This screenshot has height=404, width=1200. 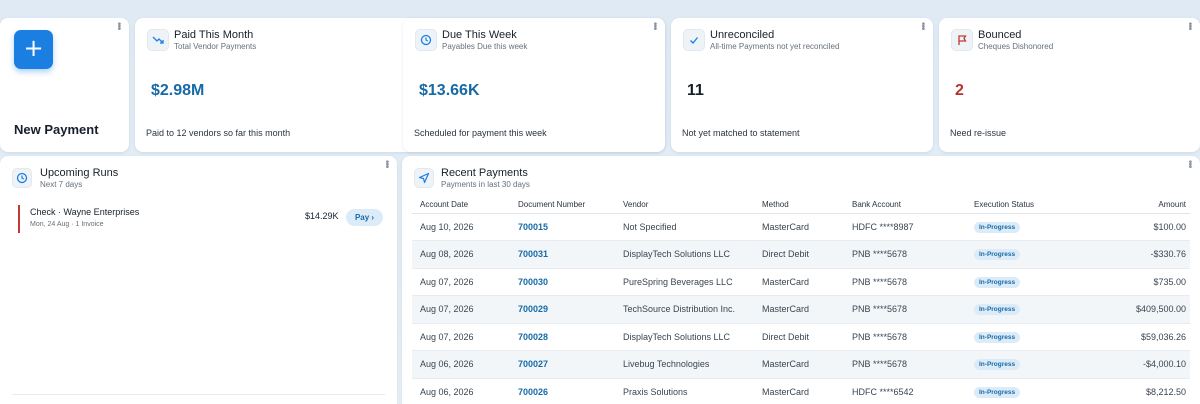 What do you see at coordinates (364, 217) in the screenshot?
I see `pay-button: Pay ›` at bounding box center [364, 217].